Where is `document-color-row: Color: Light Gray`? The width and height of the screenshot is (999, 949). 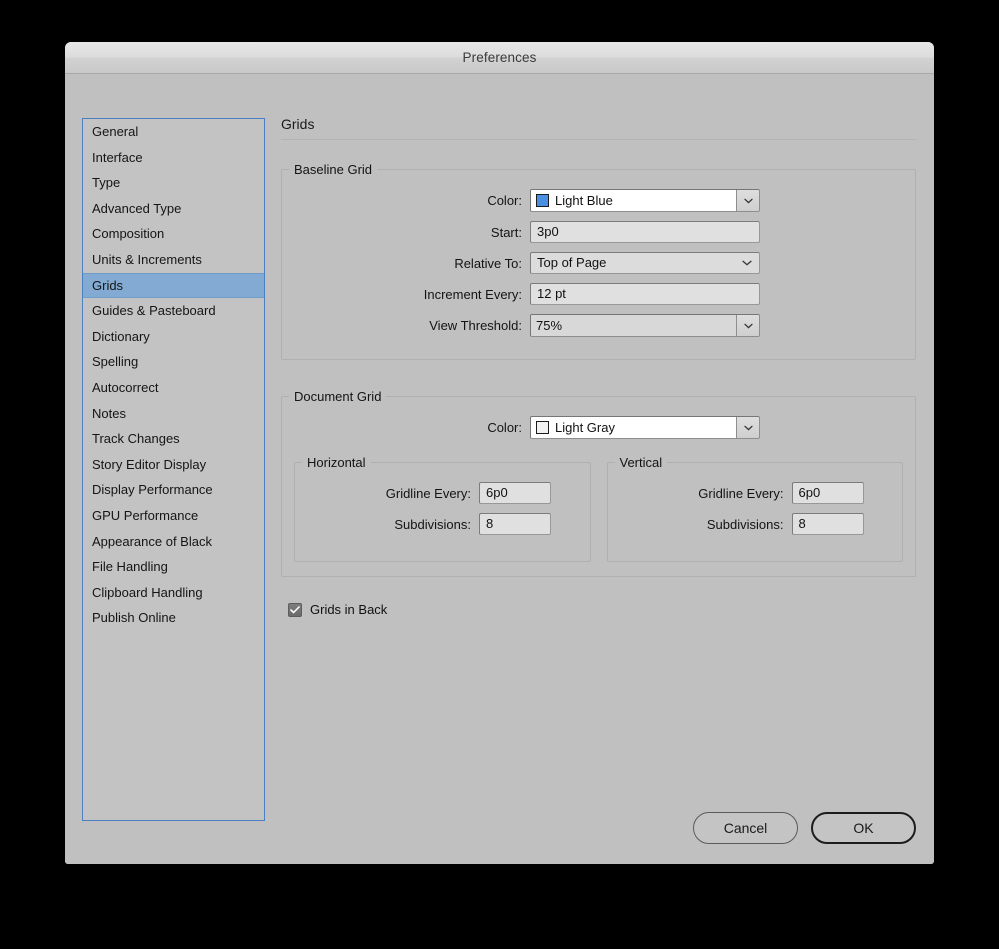 document-color-row: Color: Light Gray is located at coordinates (598, 427).